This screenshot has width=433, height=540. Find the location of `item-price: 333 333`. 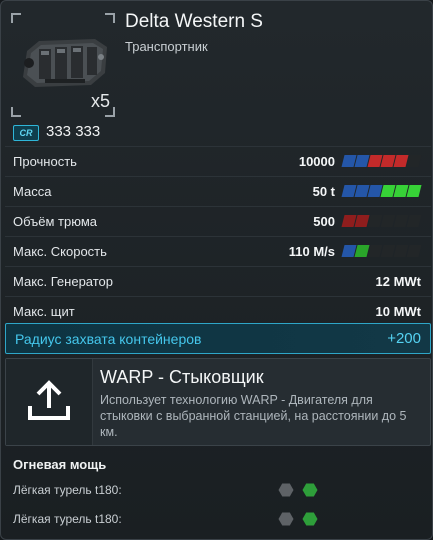

item-price: 333 333 is located at coordinates (73, 131).